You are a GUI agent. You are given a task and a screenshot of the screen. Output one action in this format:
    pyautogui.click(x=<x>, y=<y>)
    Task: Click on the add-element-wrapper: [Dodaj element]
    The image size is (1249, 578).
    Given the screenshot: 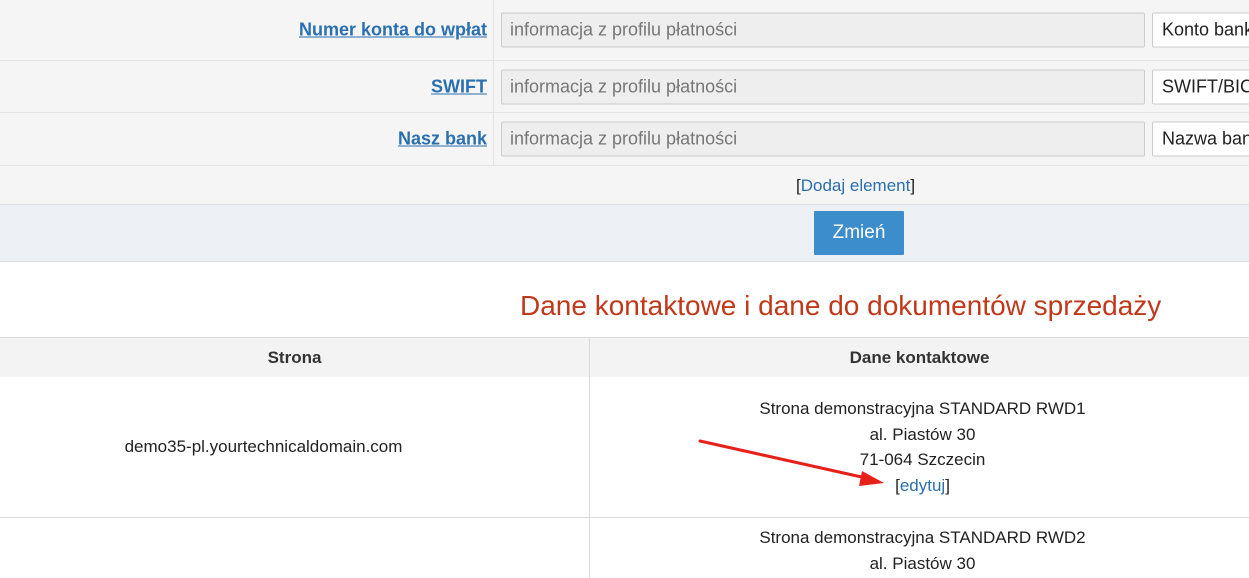 What is the action you would take?
    pyautogui.click(x=855, y=186)
    